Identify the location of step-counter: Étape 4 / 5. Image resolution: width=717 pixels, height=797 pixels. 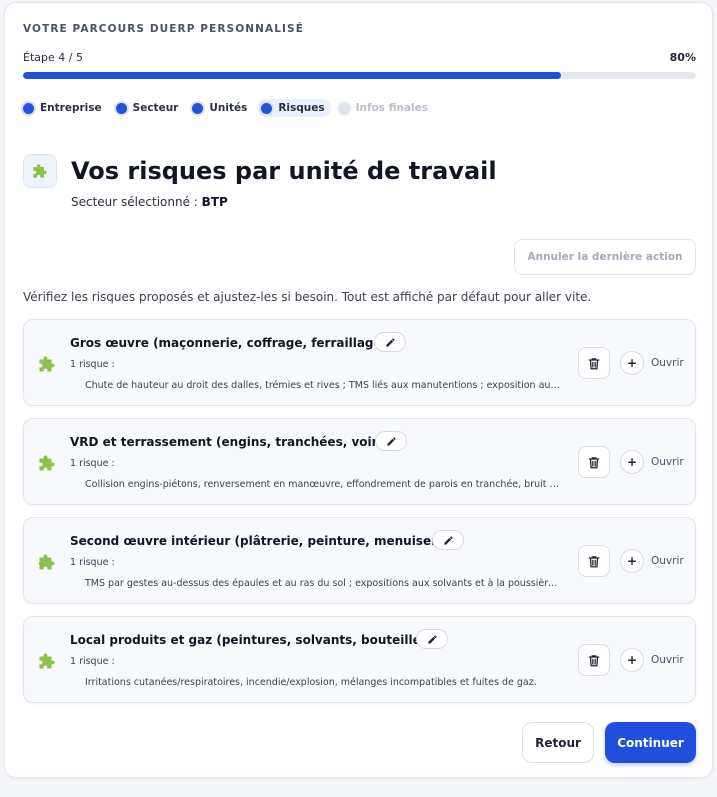
(53, 57).